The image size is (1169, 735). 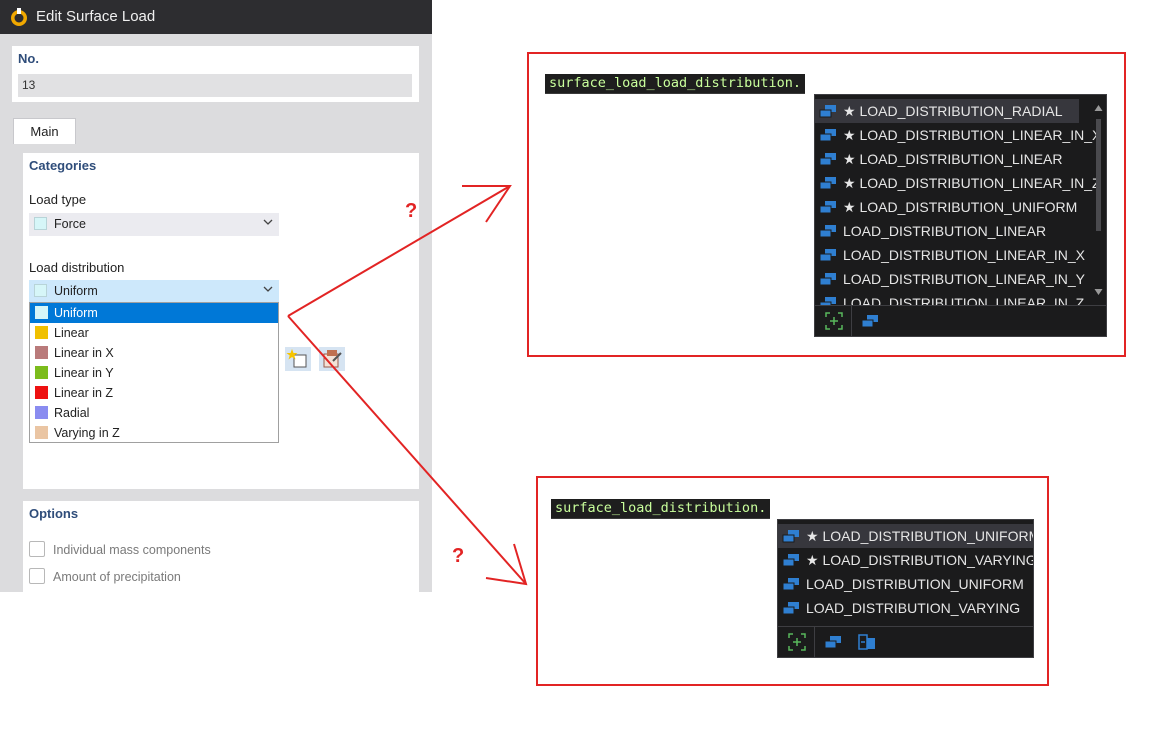 I want to click on completion-item: ★ LOAD_DISTRIBUTION_LINEAR_IN_X, so click(x=958, y=135).